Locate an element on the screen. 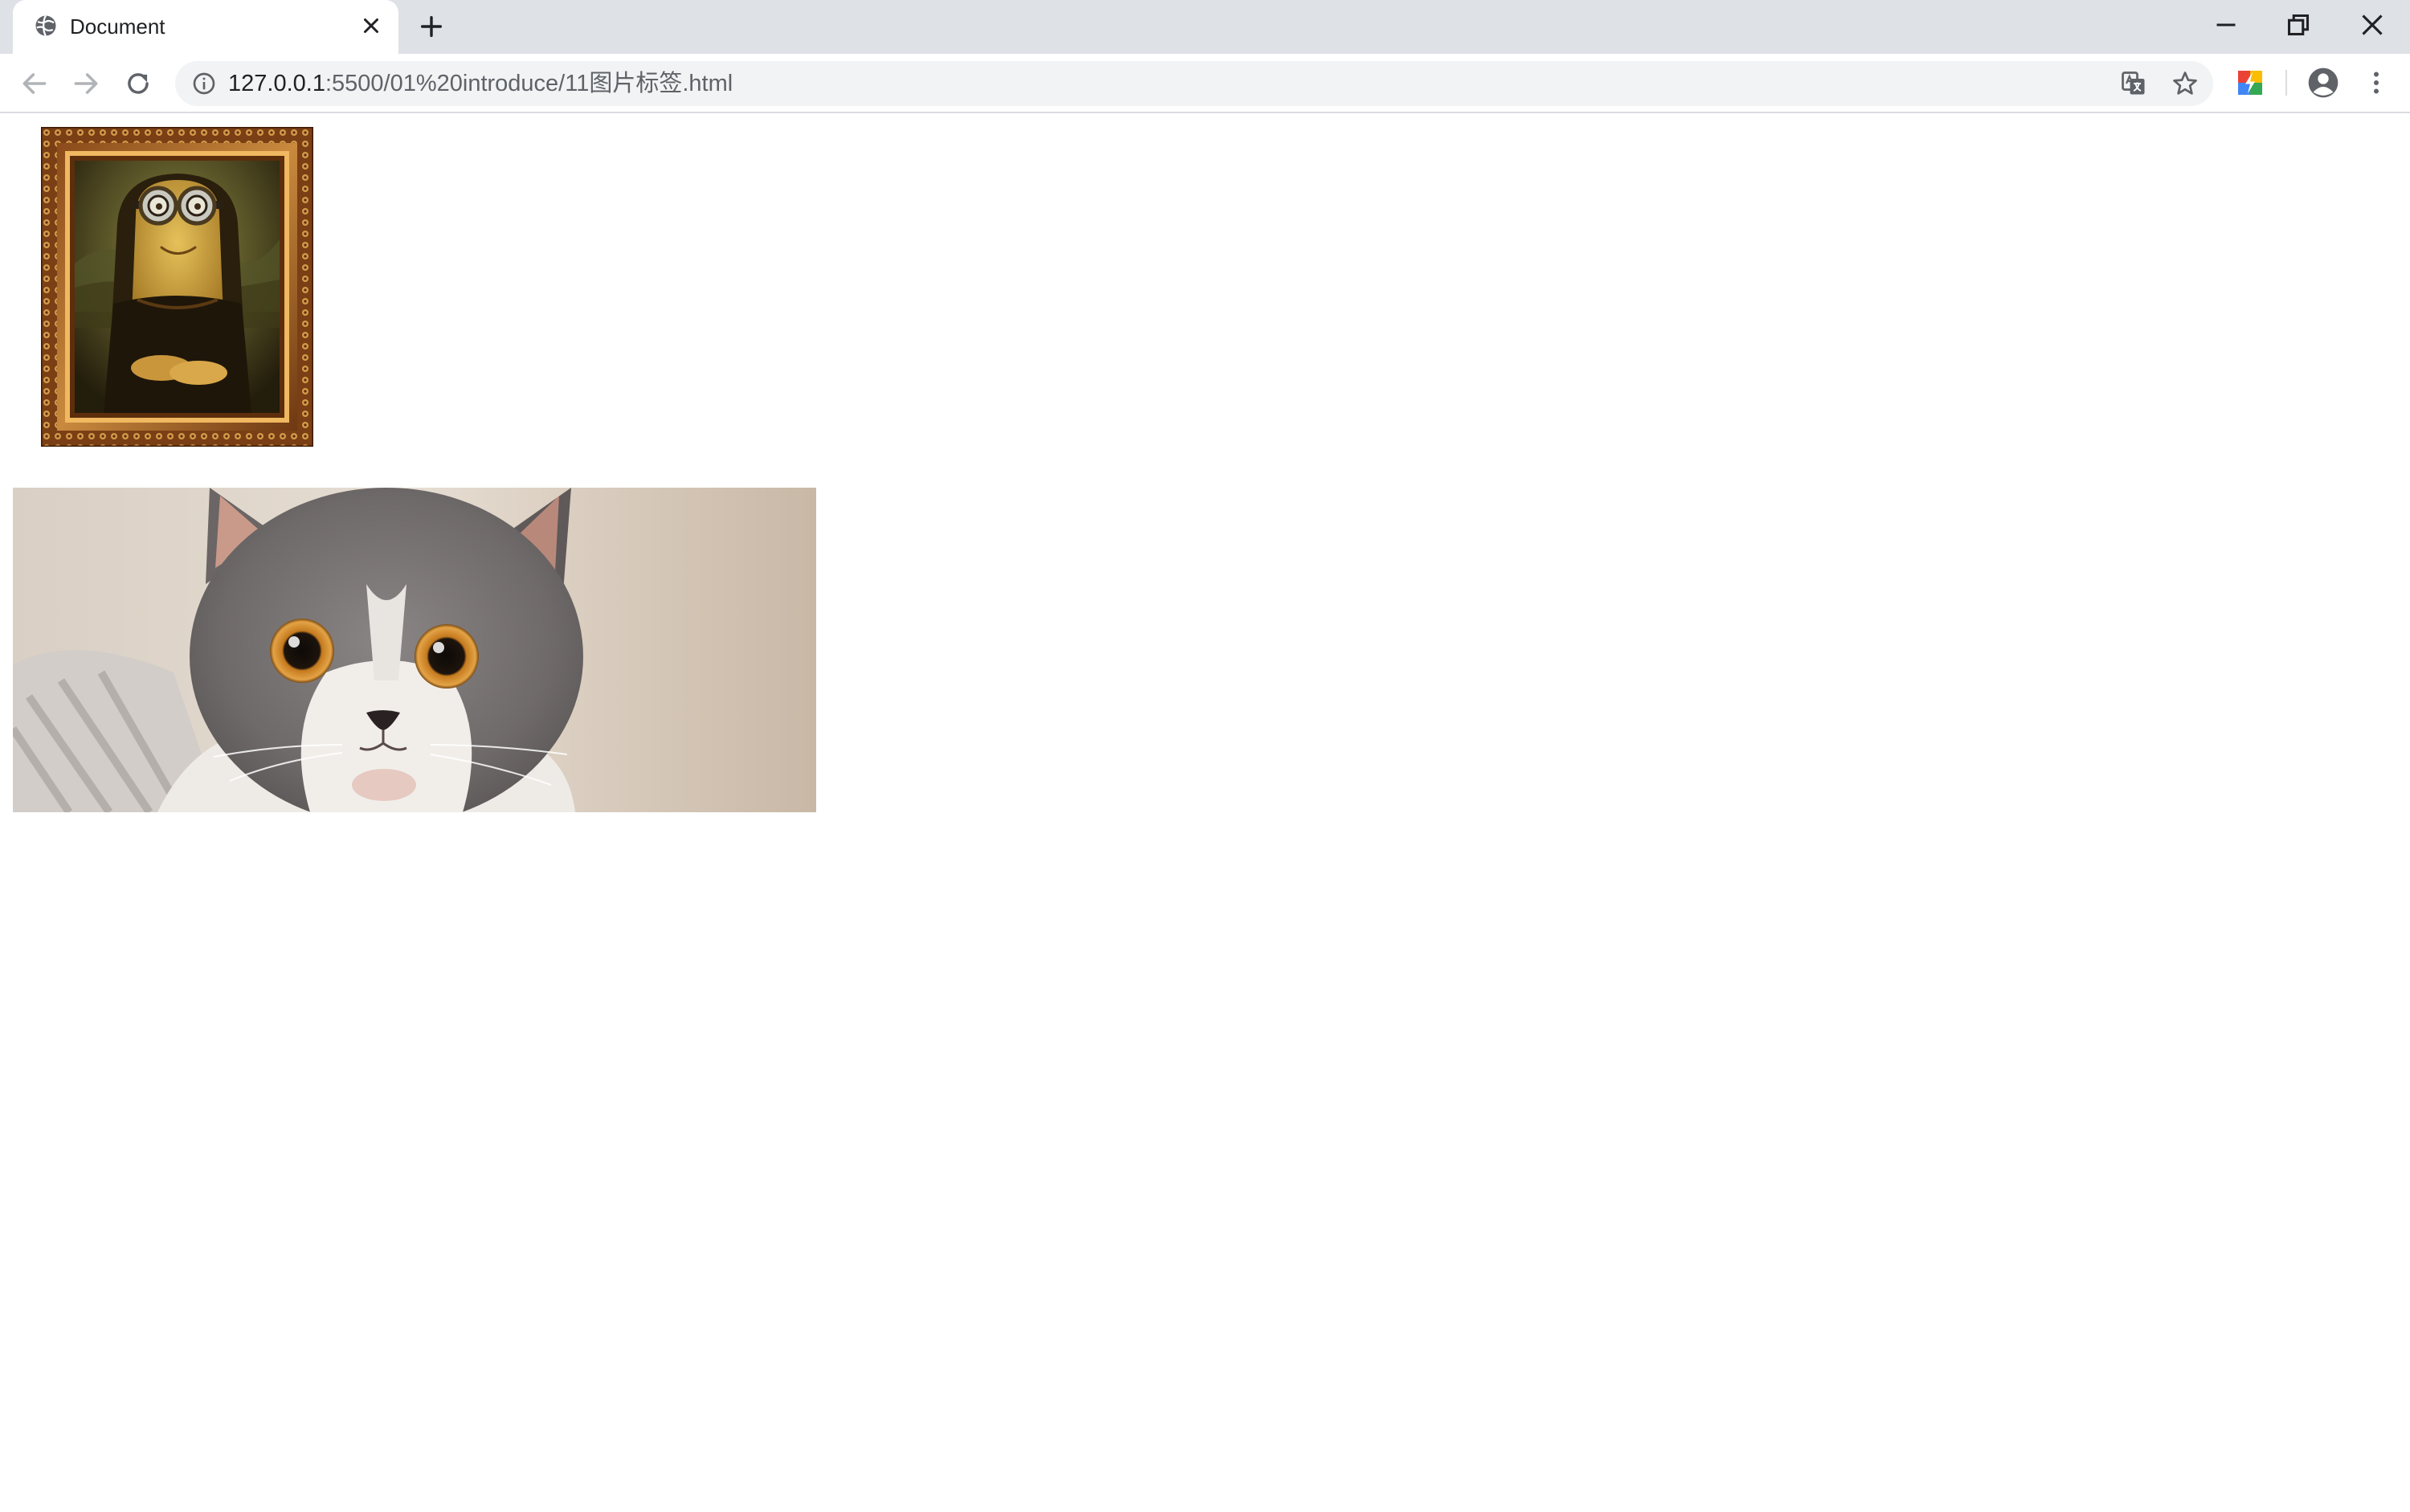 The height and width of the screenshot is (1512, 2410). extension-icon is located at coordinates (2250, 82).